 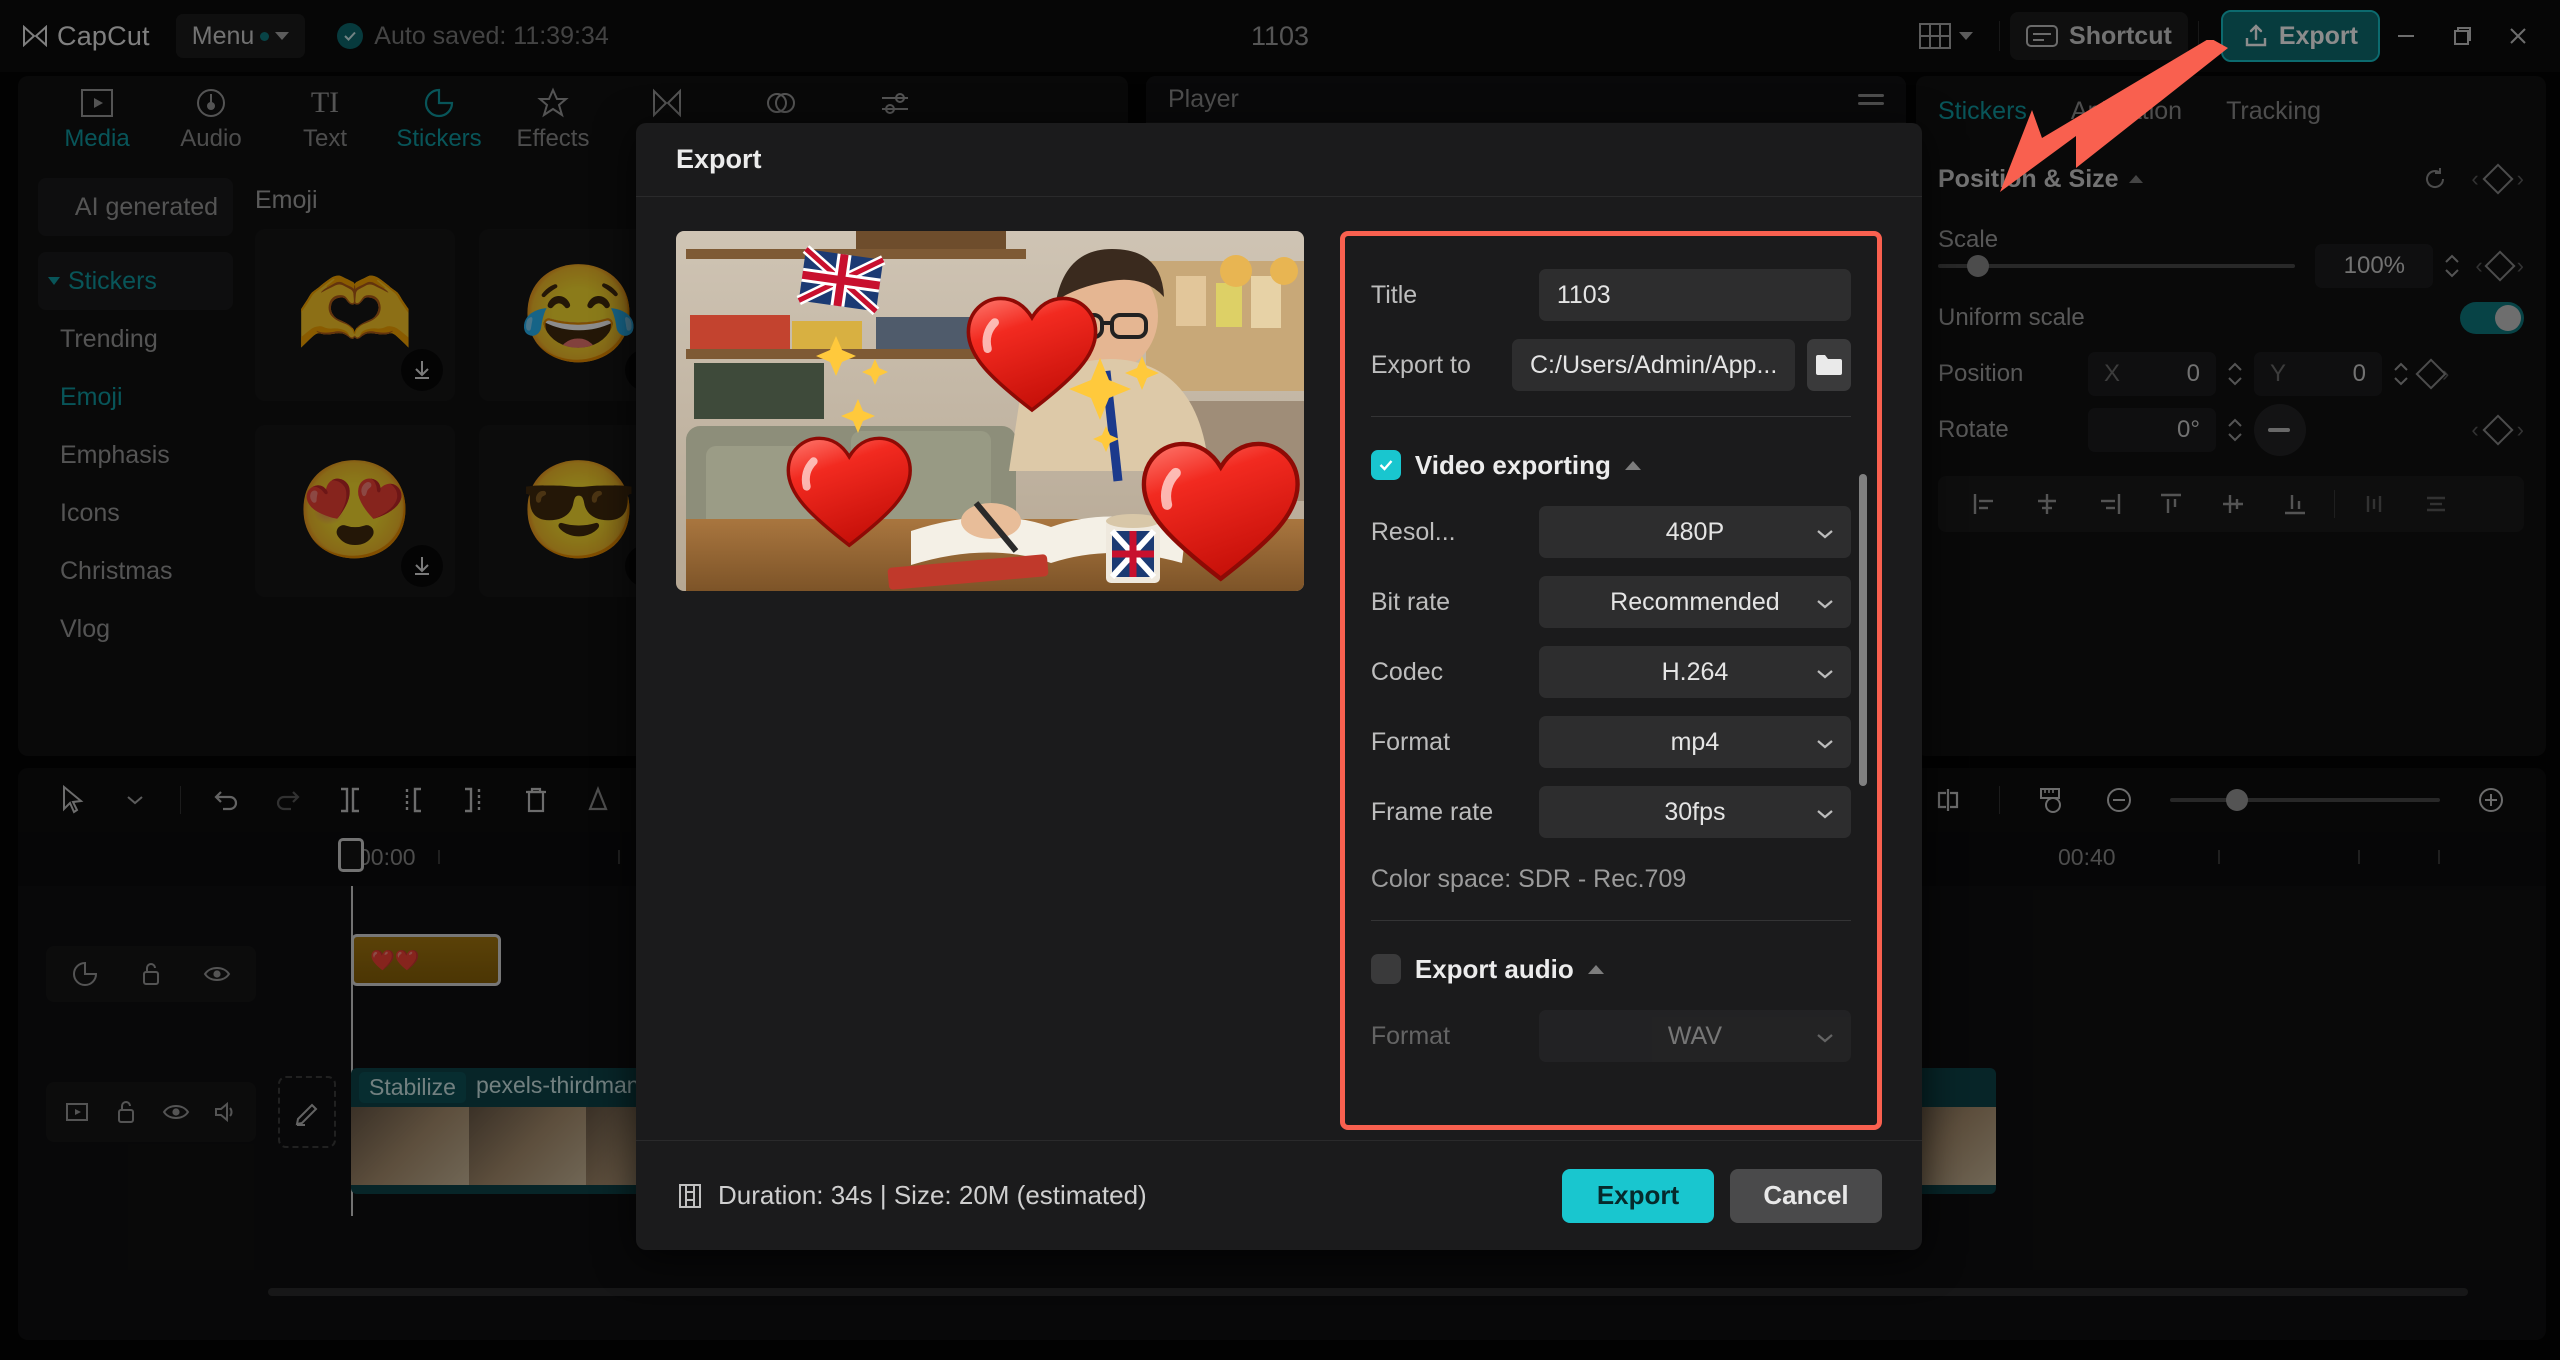 What do you see at coordinates (2152, 430) in the screenshot?
I see `rotate-input: 0°` at bounding box center [2152, 430].